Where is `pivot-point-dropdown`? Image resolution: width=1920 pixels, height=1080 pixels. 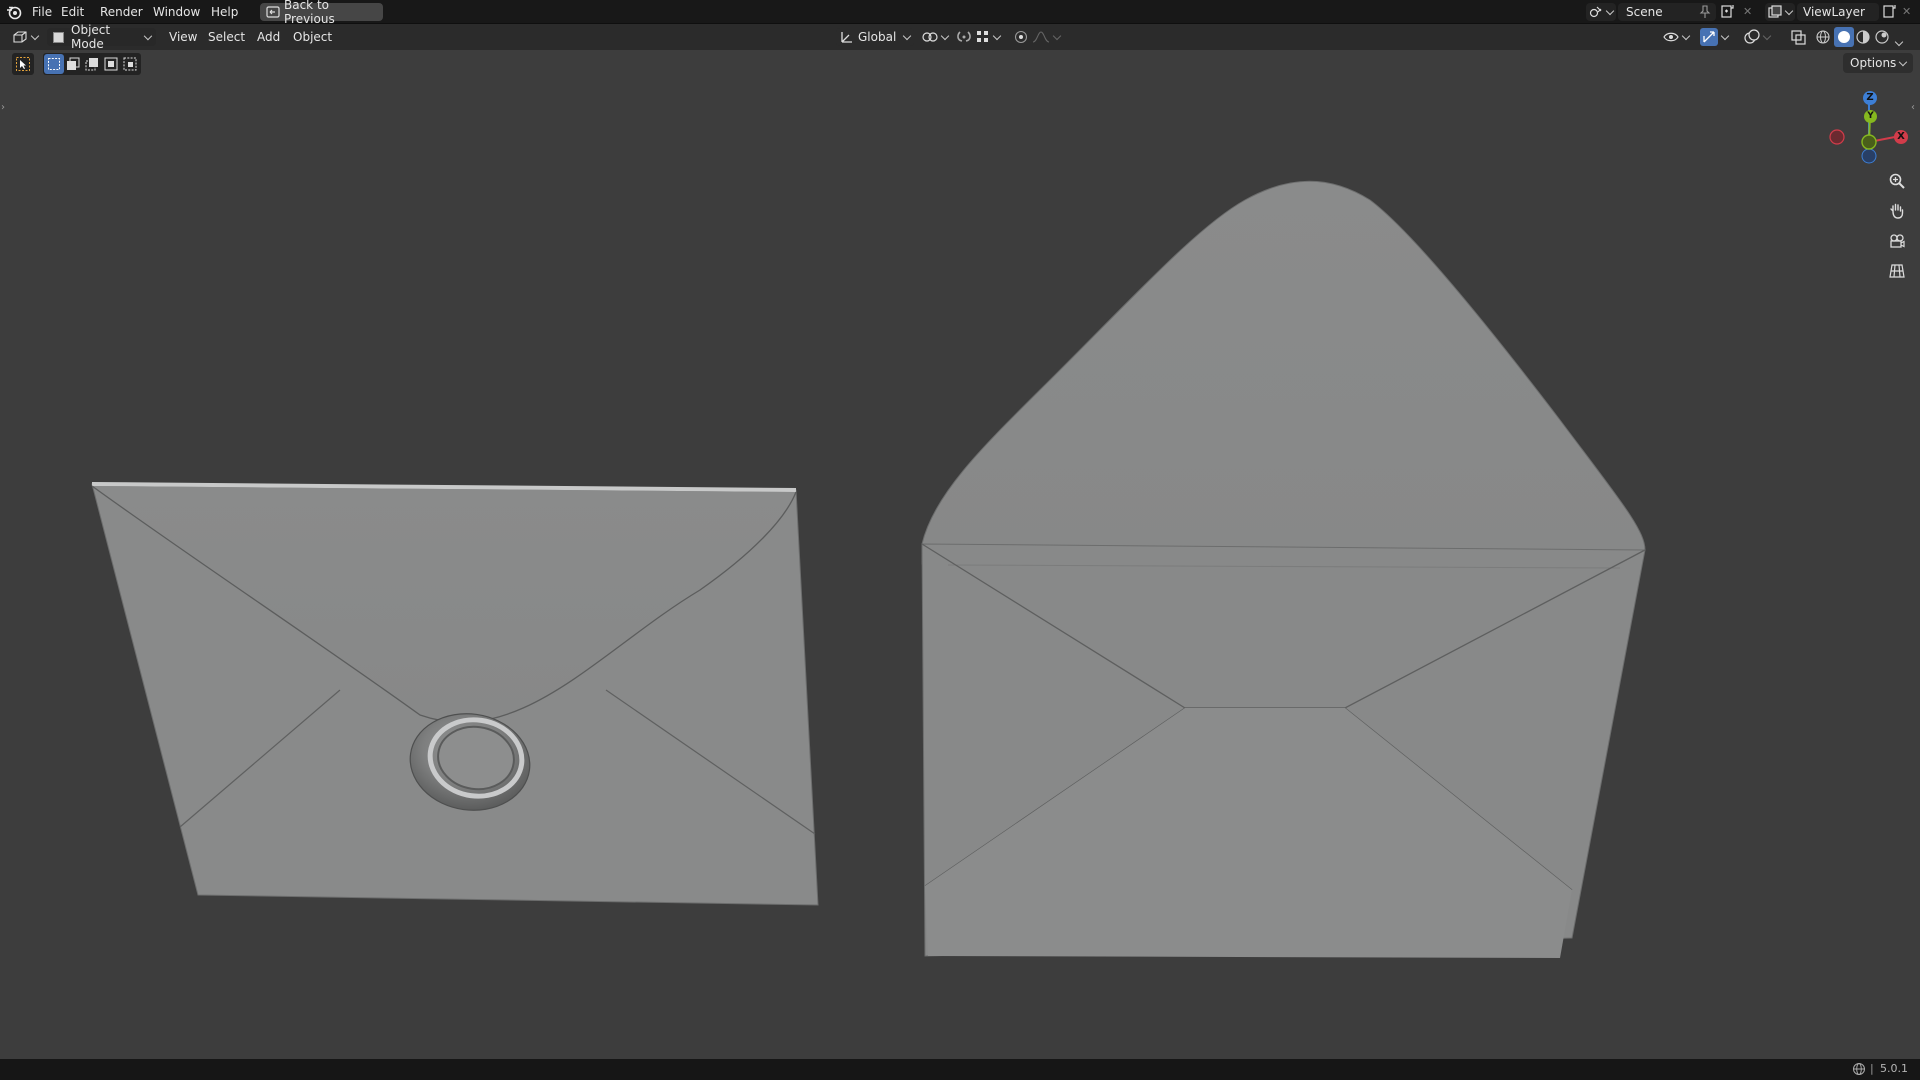 pivot-point-dropdown is located at coordinates (936, 37).